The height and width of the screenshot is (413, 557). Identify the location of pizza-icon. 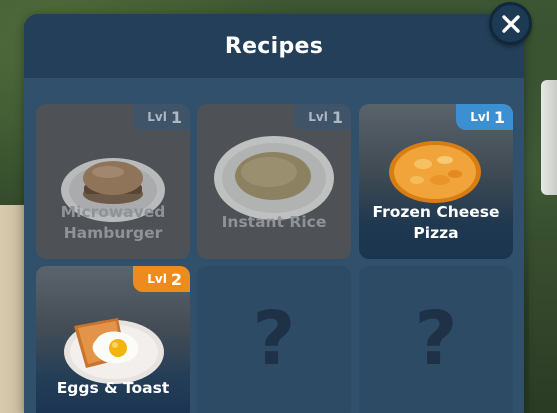
(435, 172).